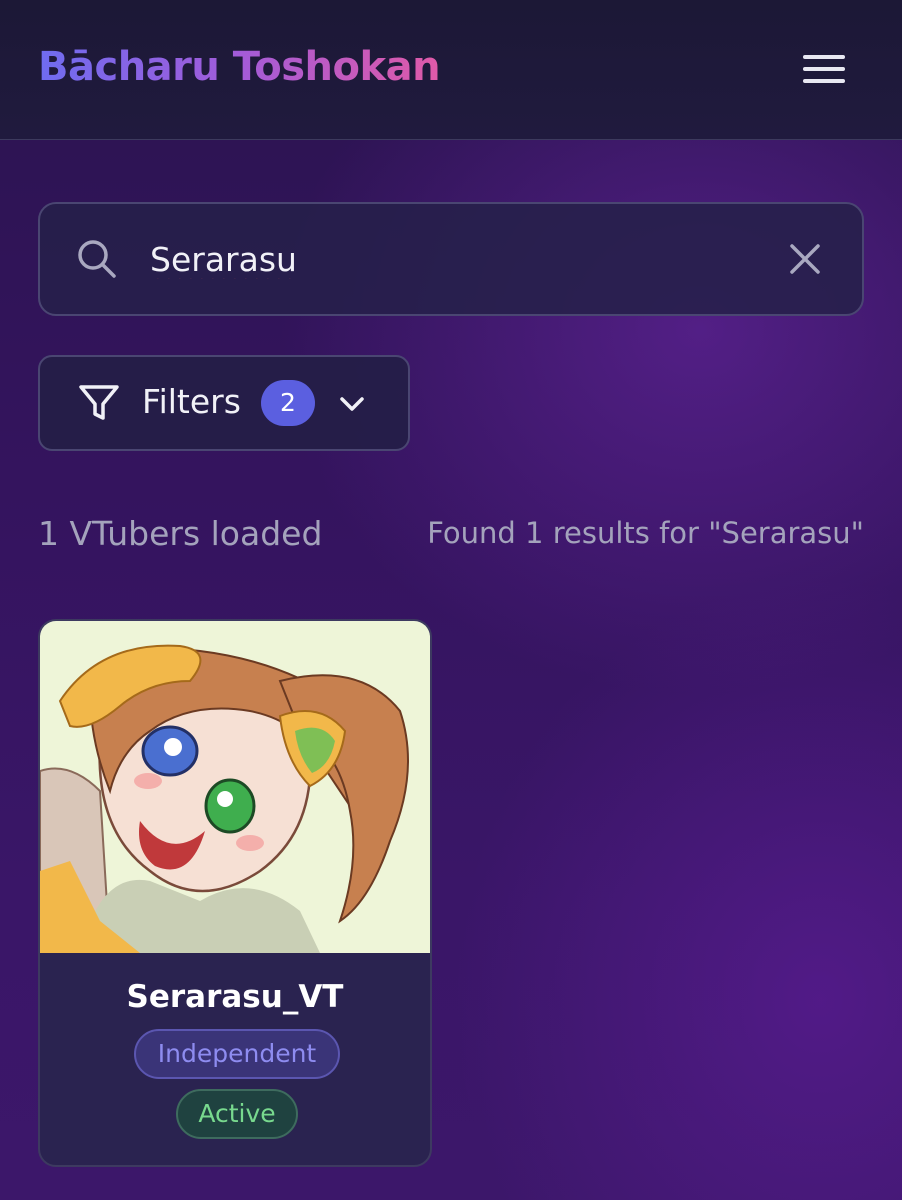 The width and height of the screenshot is (902, 1200). I want to click on loaded-count: 1 VTubers loaded, so click(180, 533).